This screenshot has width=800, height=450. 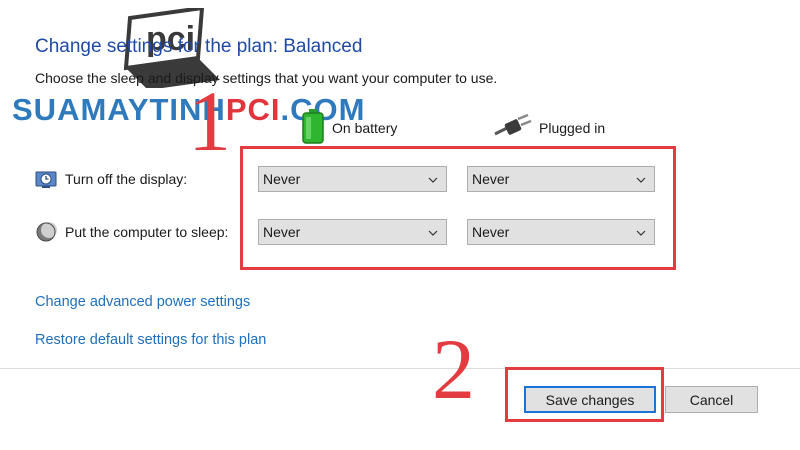 I want to click on restore-default-settings-link: Restore default settings for this plan, so click(x=150, y=340).